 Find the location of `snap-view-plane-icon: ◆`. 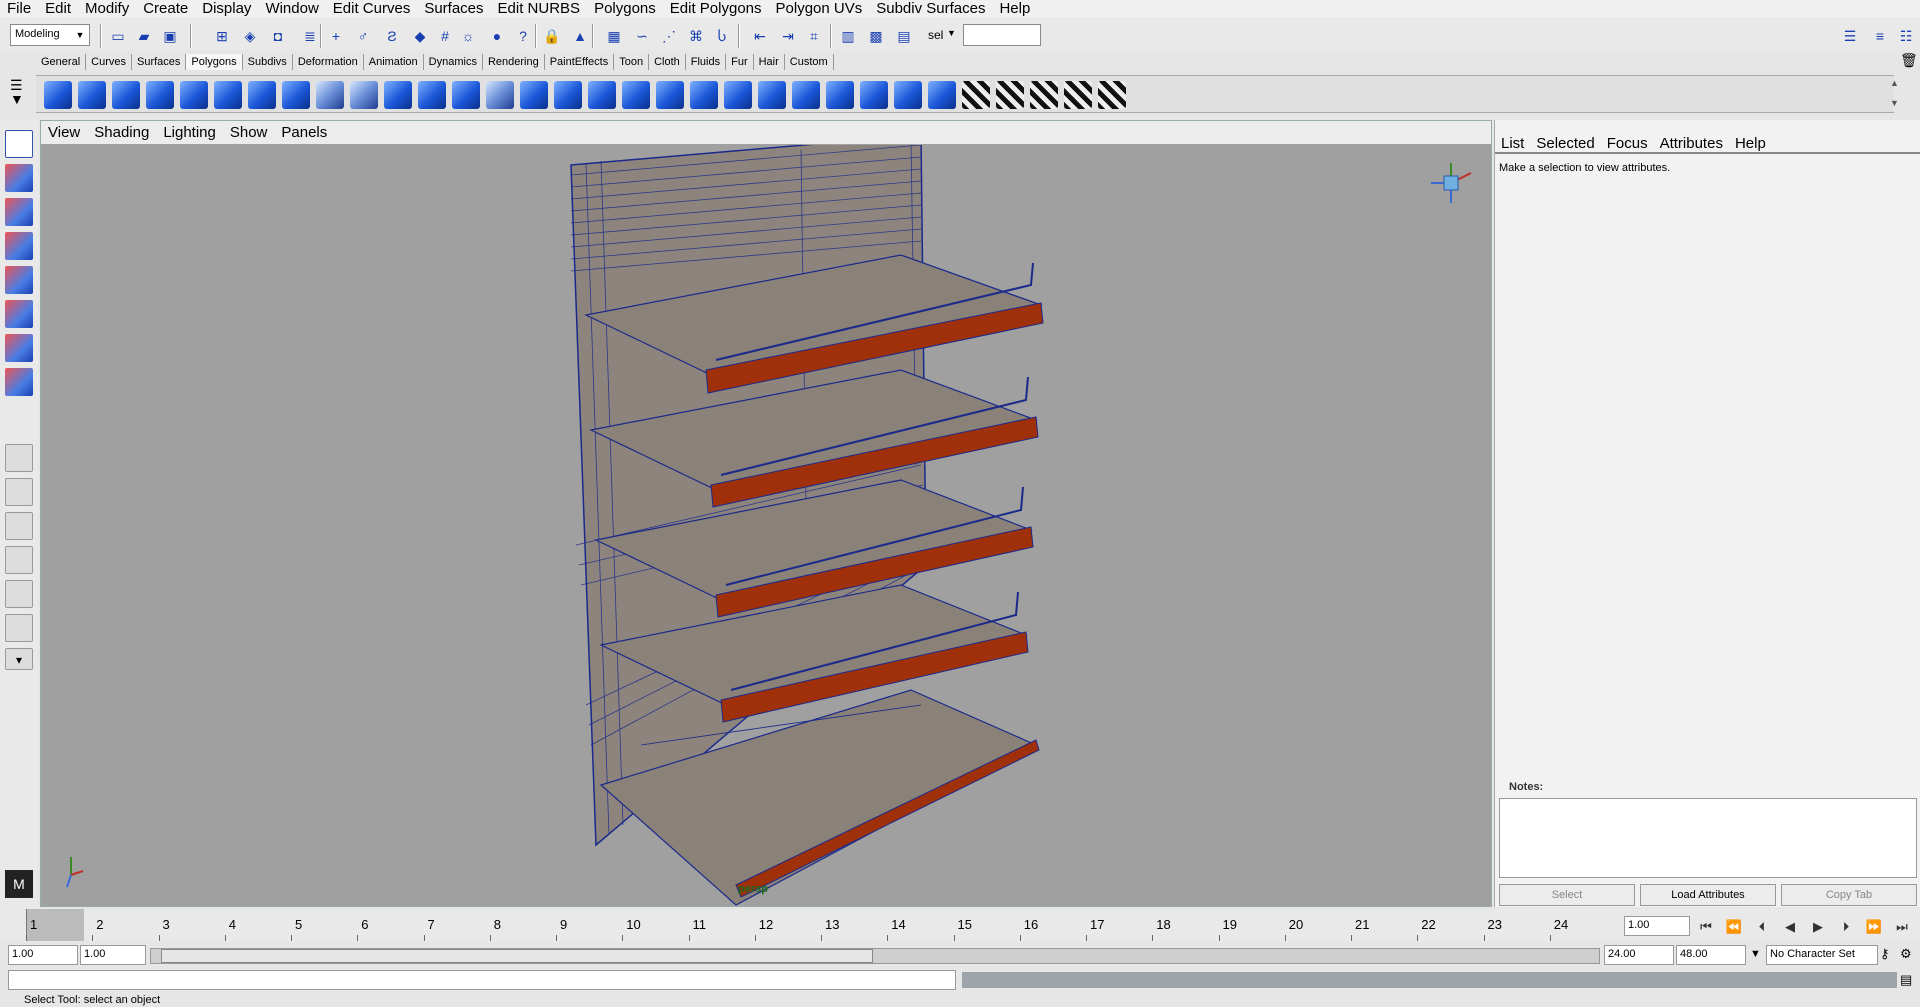

snap-view-plane-icon: ◆ is located at coordinates (420, 36).